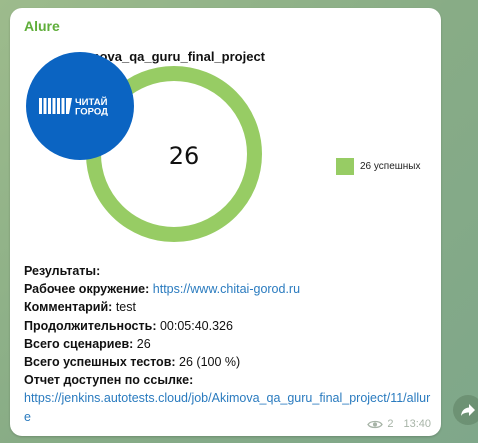 The width and height of the screenshot is (478, 443). I want to click on eye-icon, so click(375, 424).